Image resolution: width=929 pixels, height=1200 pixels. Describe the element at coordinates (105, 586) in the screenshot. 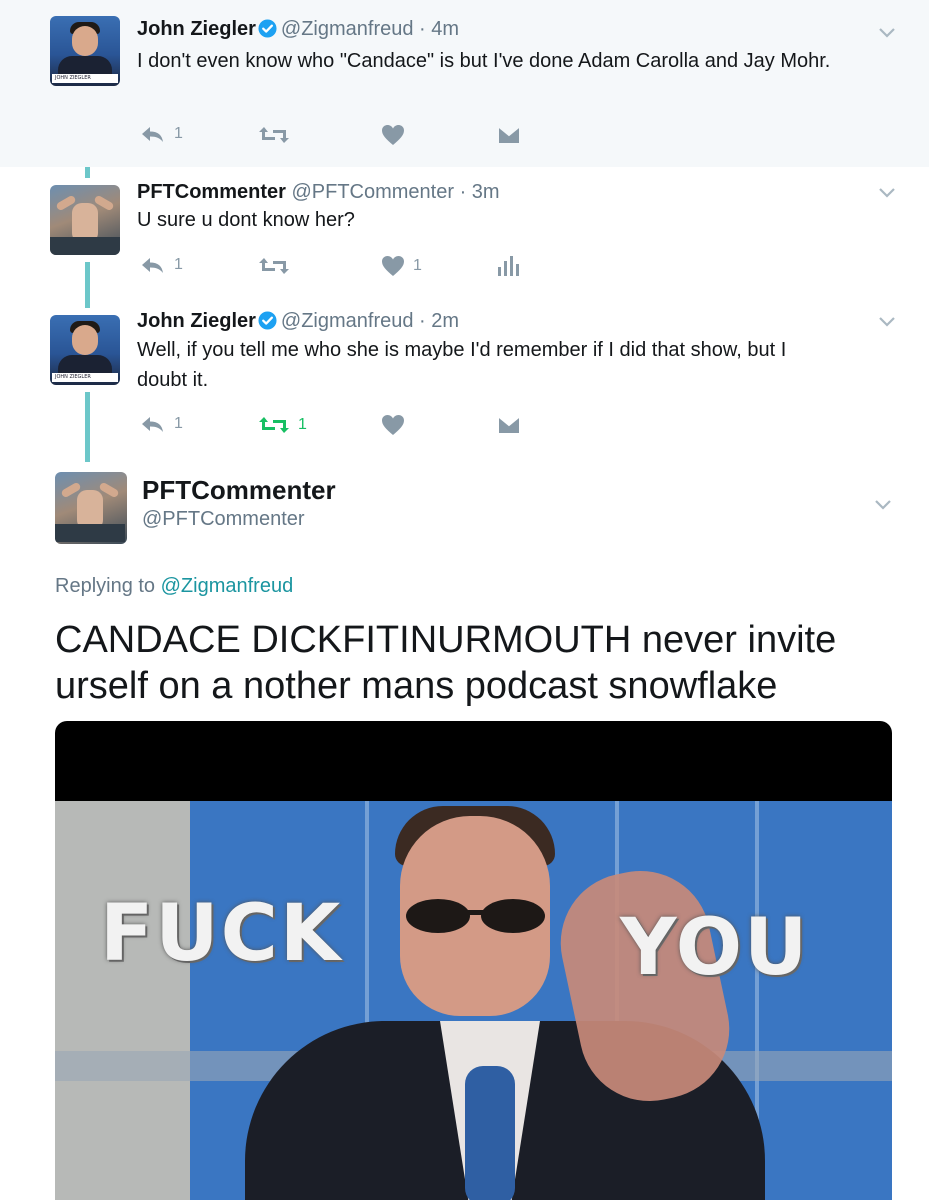

I see `replying-prefix: Replying to` at that location.